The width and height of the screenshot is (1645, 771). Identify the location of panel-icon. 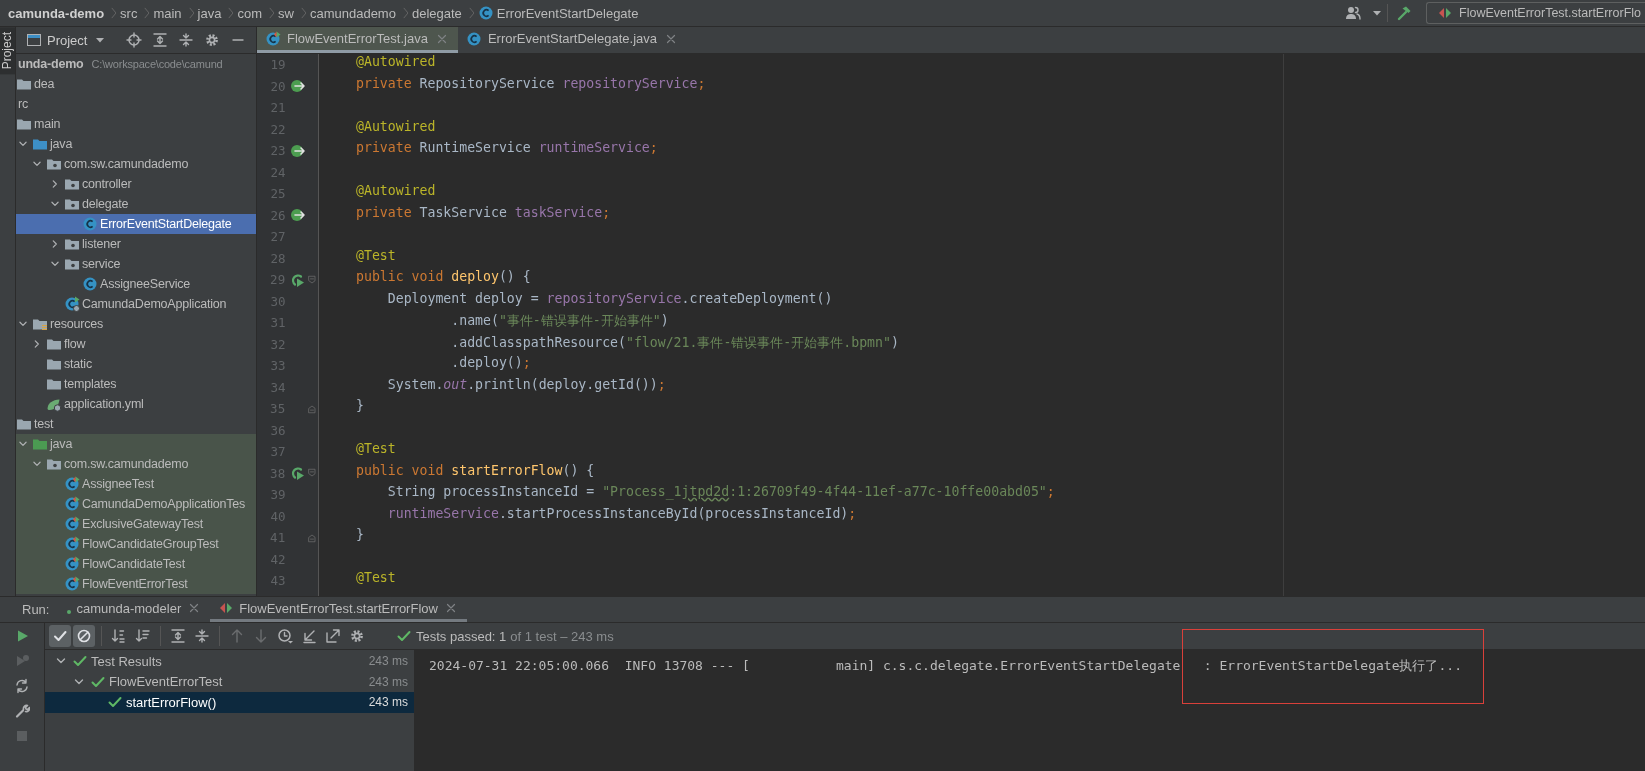
(34, 40).